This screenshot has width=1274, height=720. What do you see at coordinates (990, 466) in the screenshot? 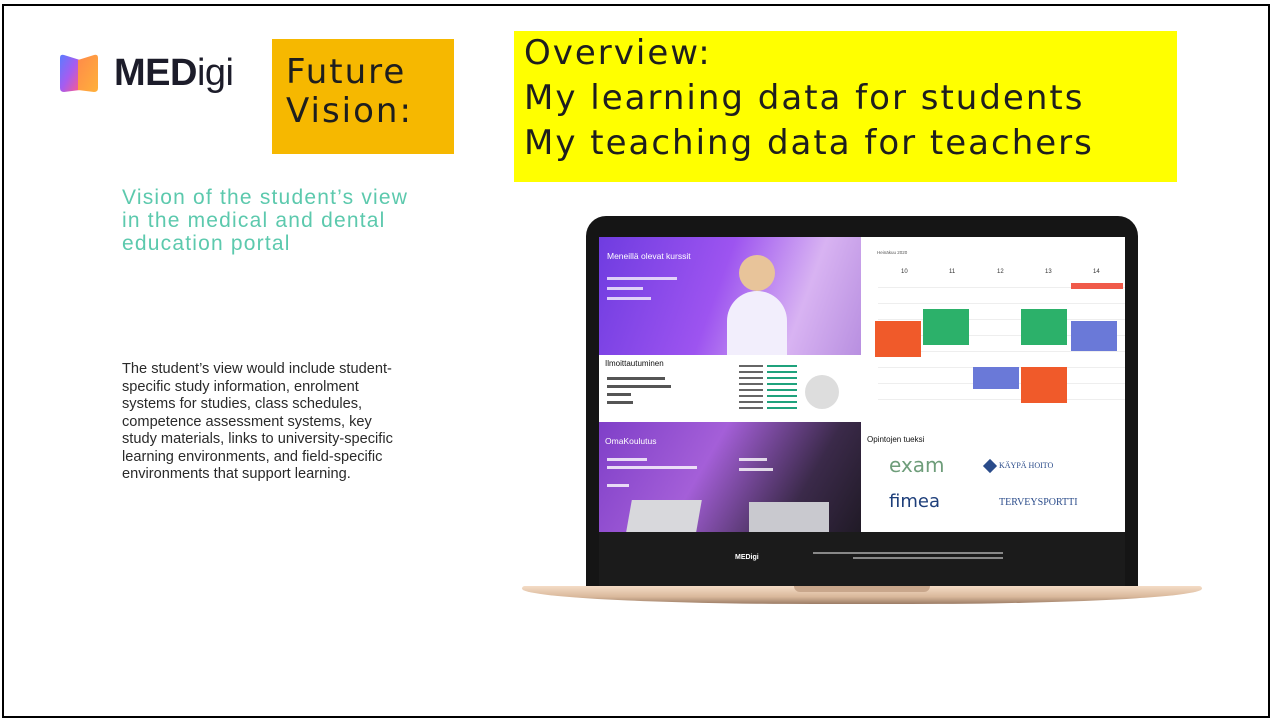
I see `kaypa-hoito-icon` at bounding box center [990, 466].